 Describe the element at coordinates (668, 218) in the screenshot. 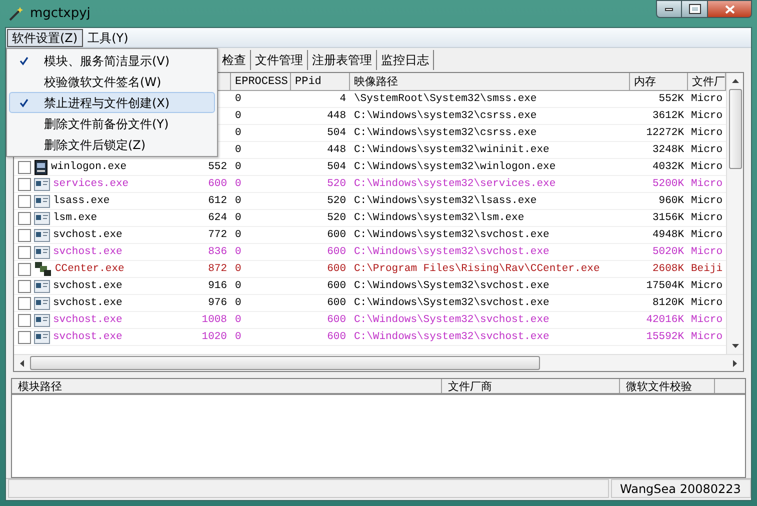

I see `memory-text: 3156K` at that location.